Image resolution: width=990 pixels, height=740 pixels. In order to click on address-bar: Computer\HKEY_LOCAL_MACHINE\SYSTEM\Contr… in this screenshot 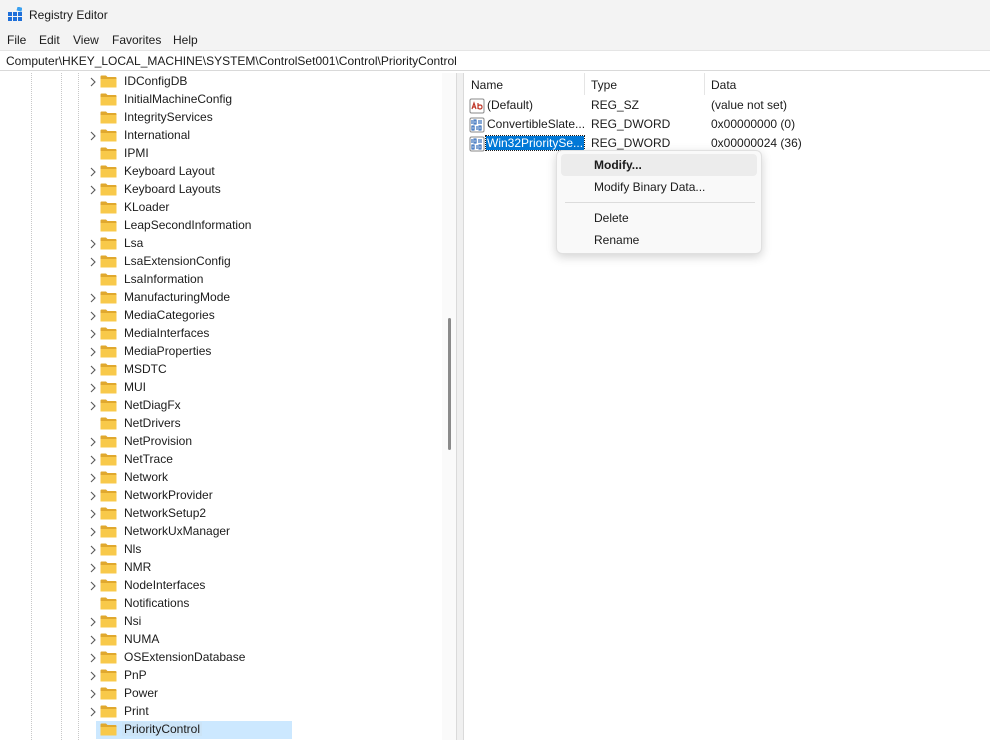, I will do `click(495, 60)`.